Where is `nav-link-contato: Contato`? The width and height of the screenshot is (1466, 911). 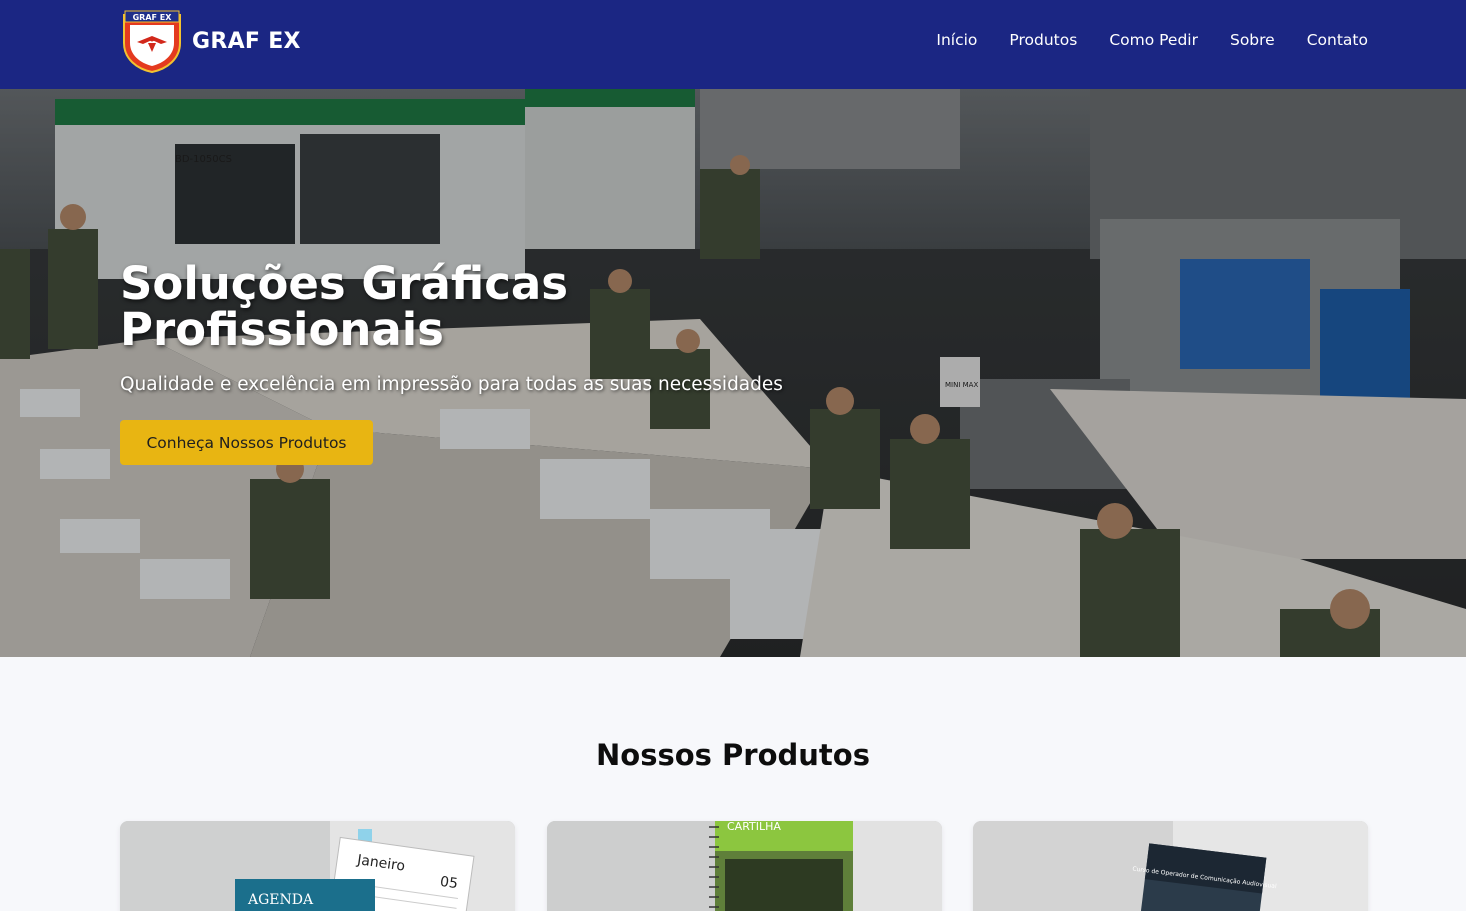
nav-link-contato: Contato is located at coordinates (1337, 40).